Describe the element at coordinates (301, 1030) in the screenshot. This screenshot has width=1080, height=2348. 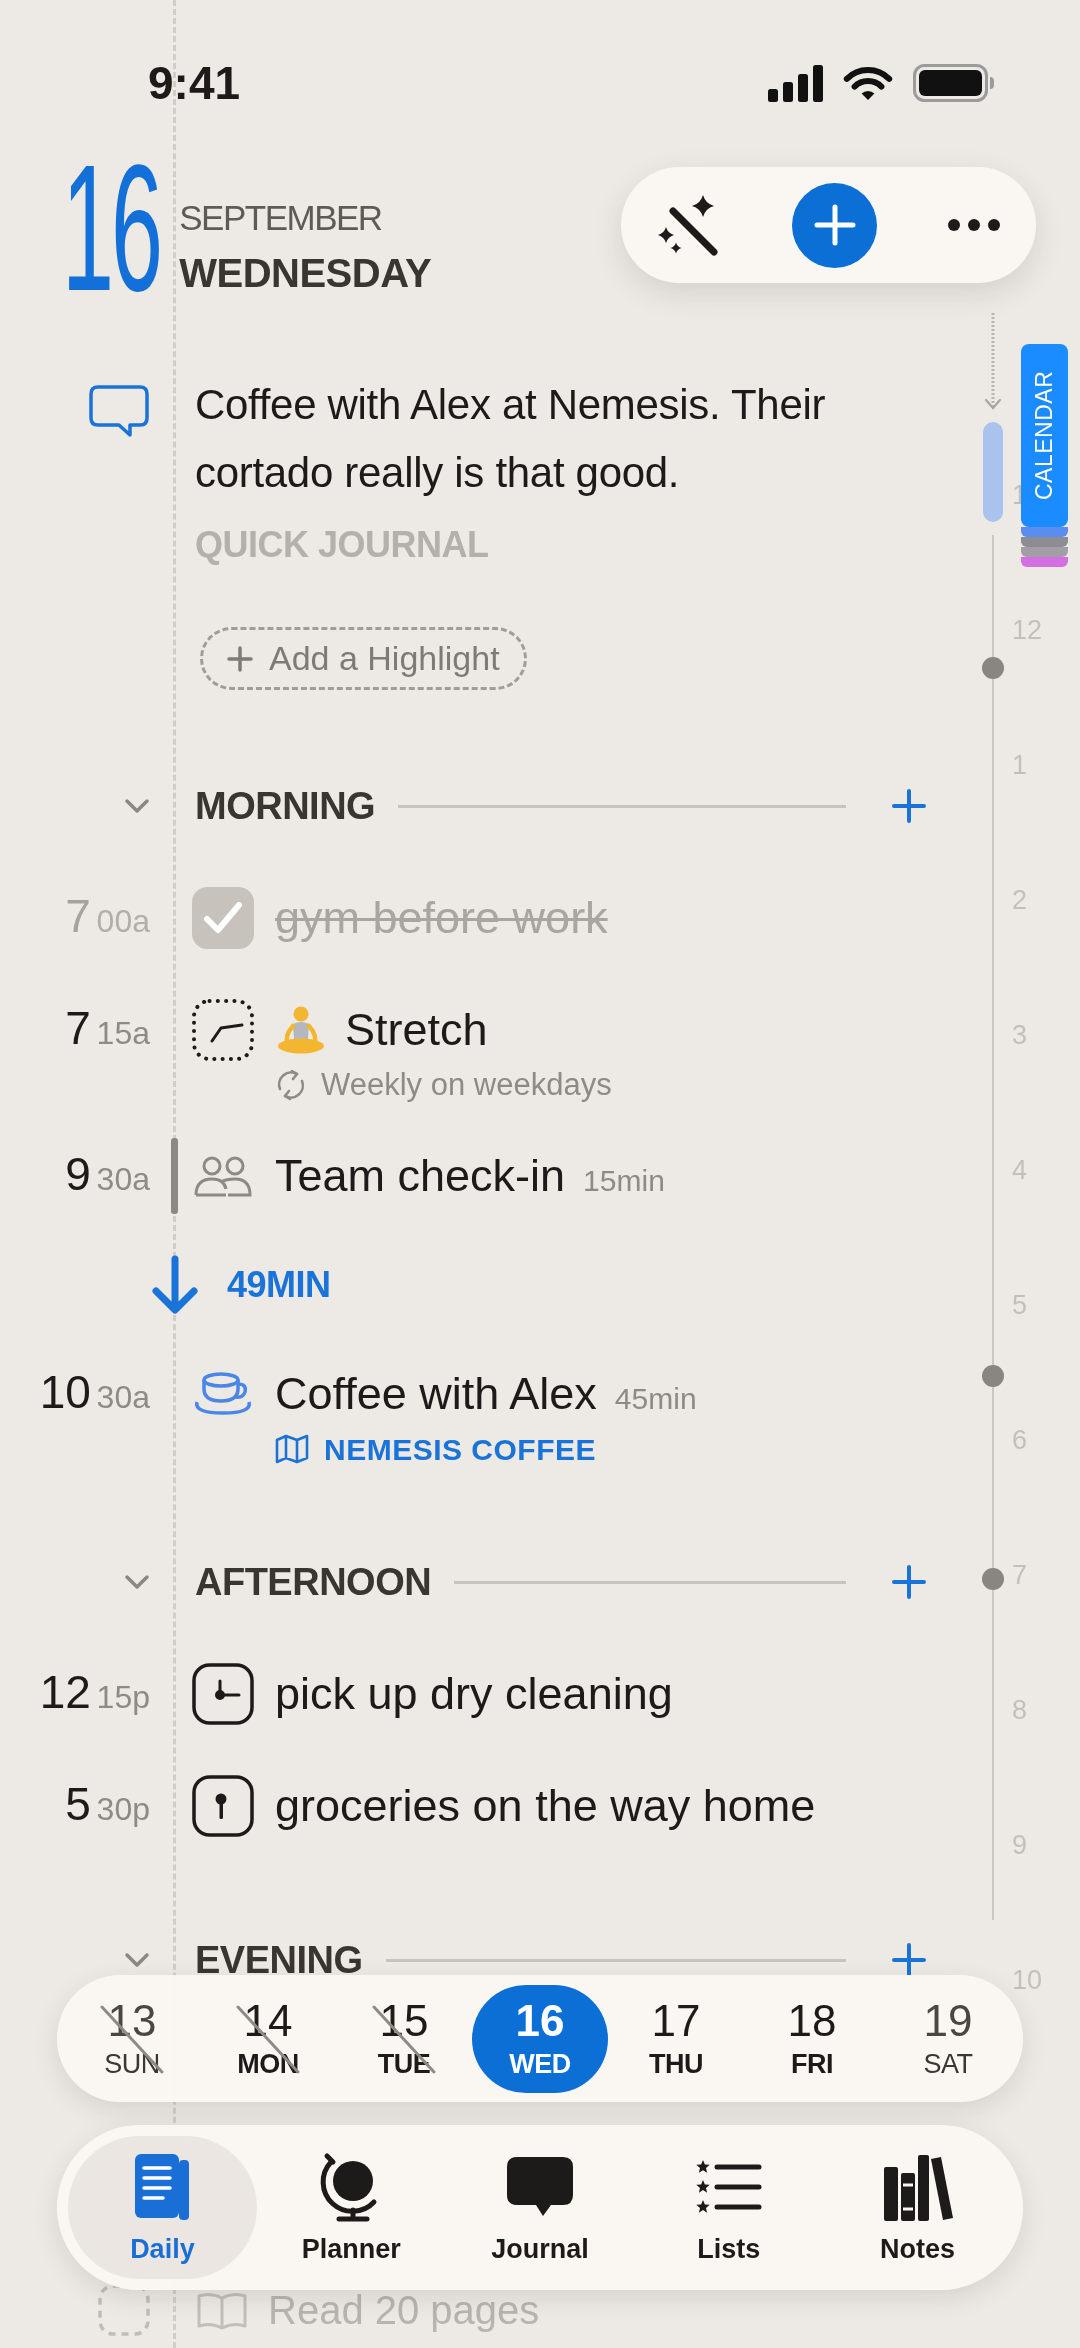
I see `meditating-figure-icon` at that location.